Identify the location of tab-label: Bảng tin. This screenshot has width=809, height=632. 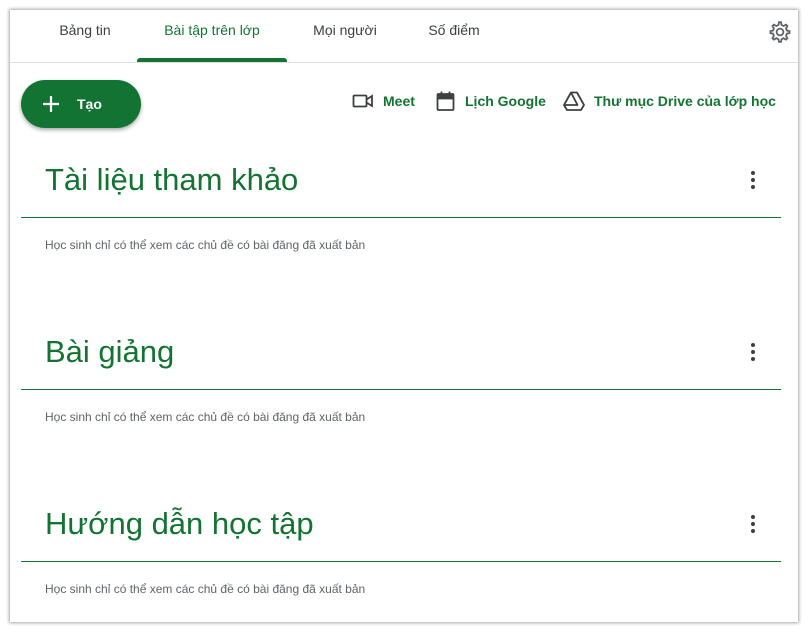
(85, 30).